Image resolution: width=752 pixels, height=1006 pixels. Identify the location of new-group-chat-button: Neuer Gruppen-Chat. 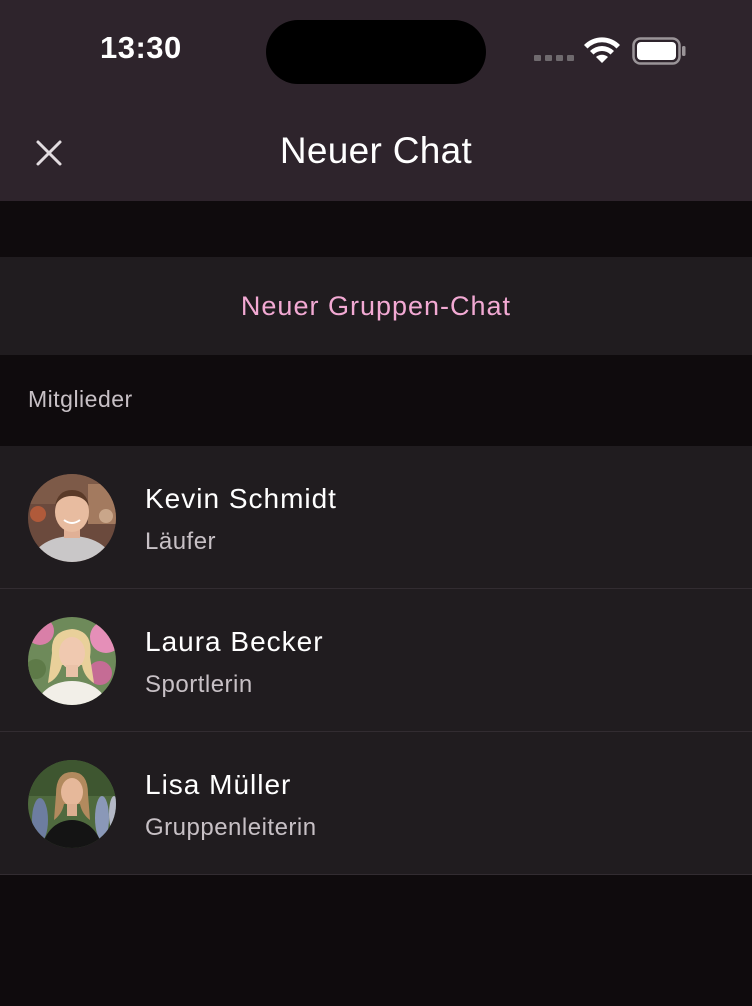
(376, 306).